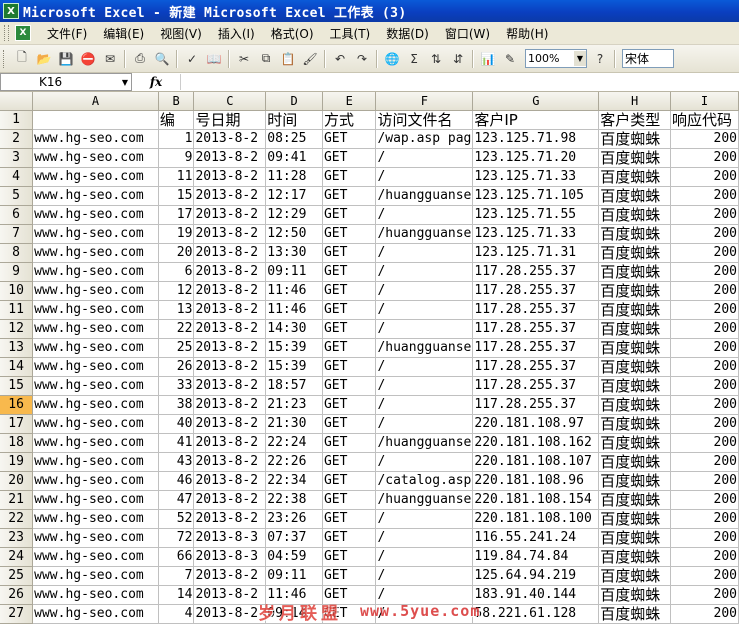 Image resolution: width=739 pixels, height=625 pixels. I want to click on cell-B24: 66, so click(176, 557).